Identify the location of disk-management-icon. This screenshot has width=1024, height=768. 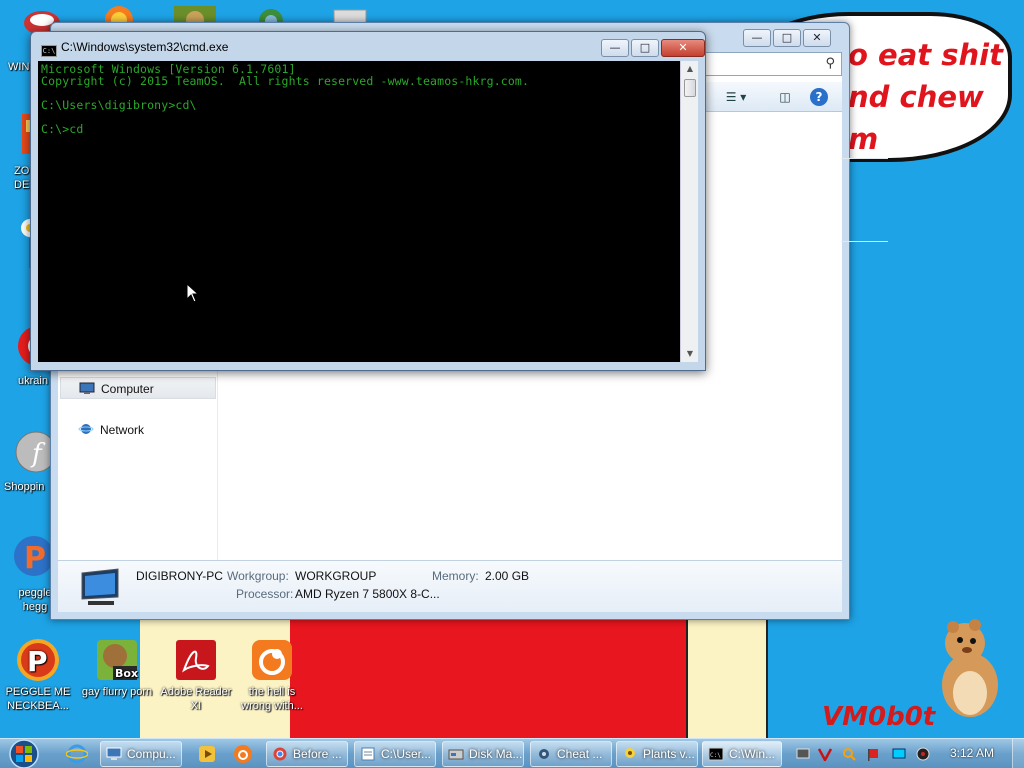
(456, 754).